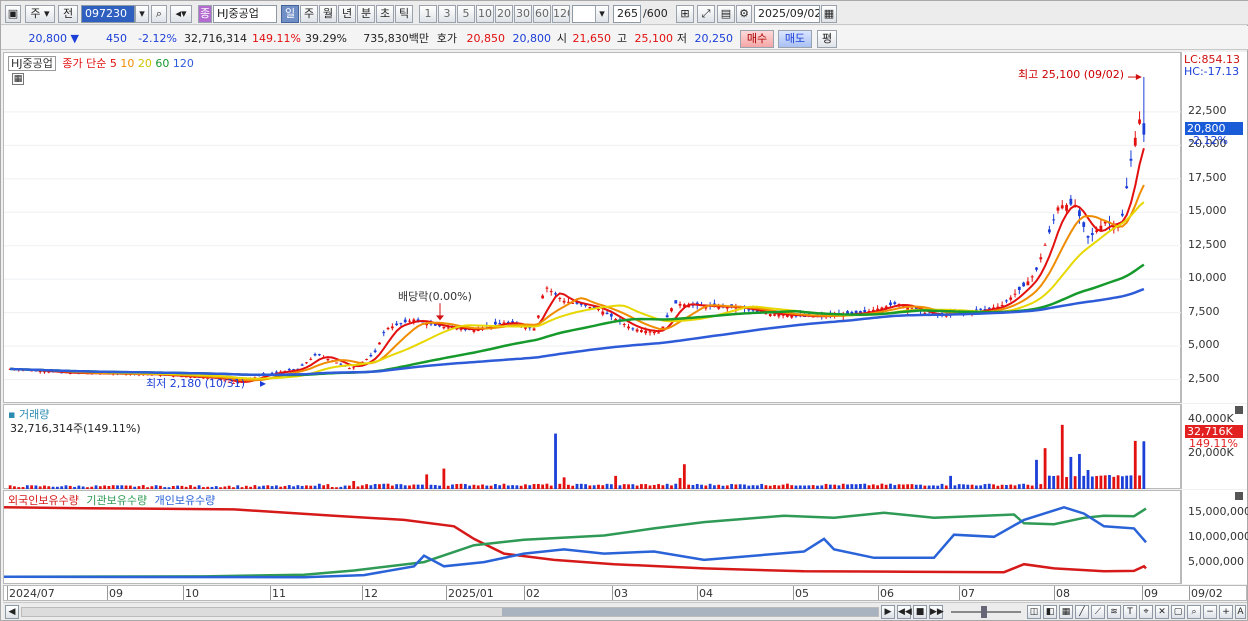 The height and width of the screenshot is (621, 1248). I want to click on window-icon: ▣, so click(13, 14).